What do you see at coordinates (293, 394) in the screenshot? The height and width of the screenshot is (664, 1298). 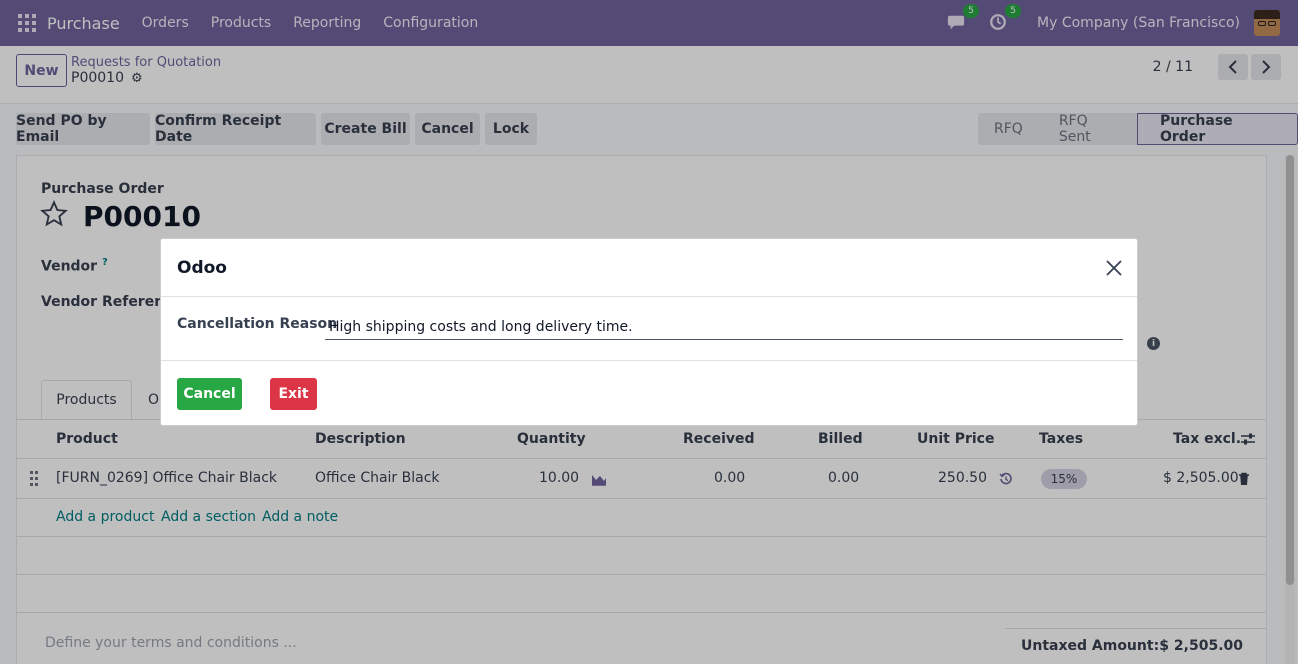 I see `dialog-exit-button: Exit` at bounding box center [293, 394].